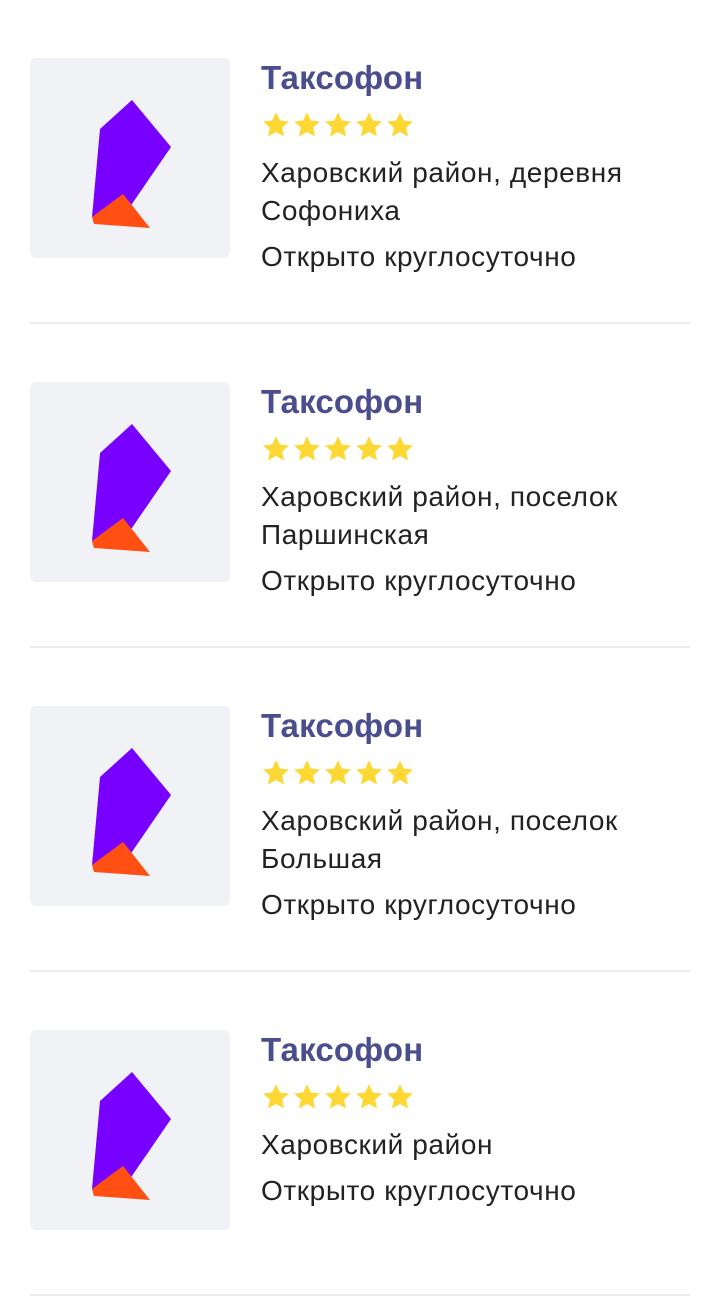  Describe the element at coordinates (331, 210) in the screenshot. I see `address-line-2: Софониха` at that location.